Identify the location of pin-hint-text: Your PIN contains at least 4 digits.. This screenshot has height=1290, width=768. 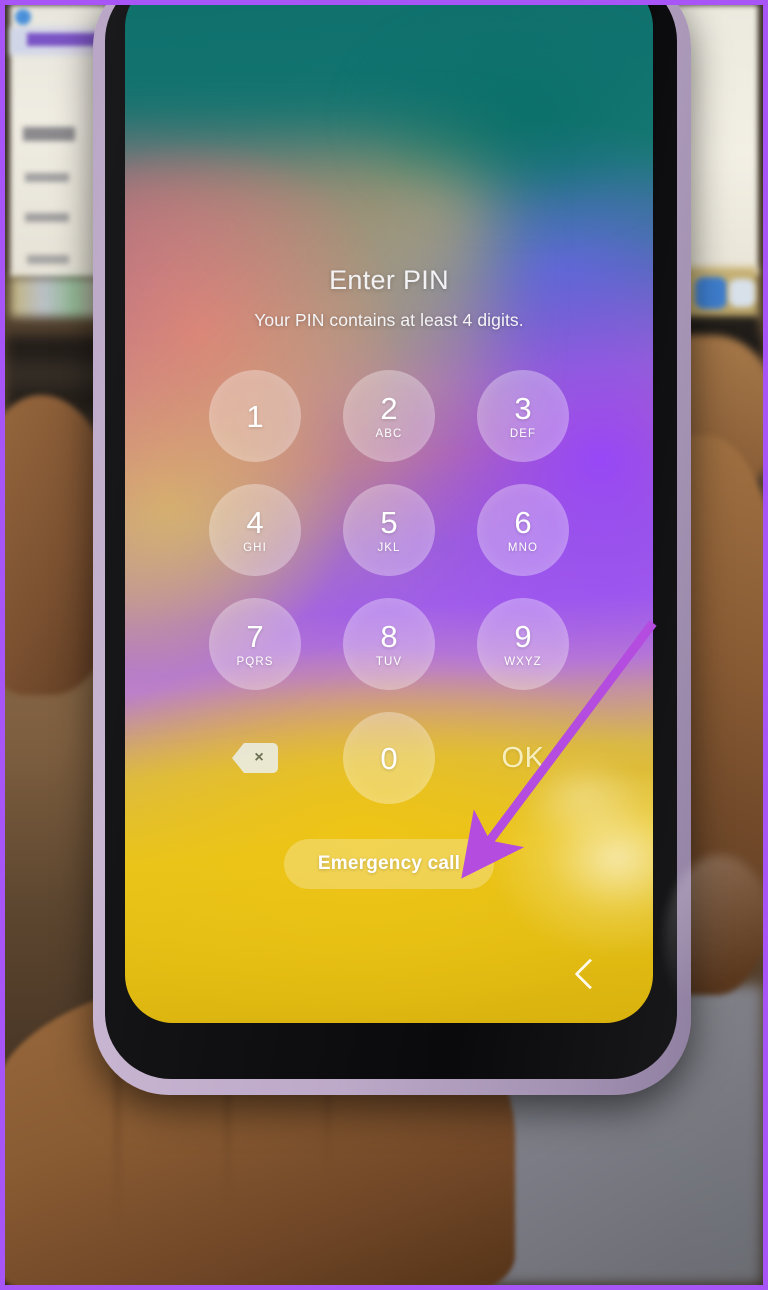
(389, 320).